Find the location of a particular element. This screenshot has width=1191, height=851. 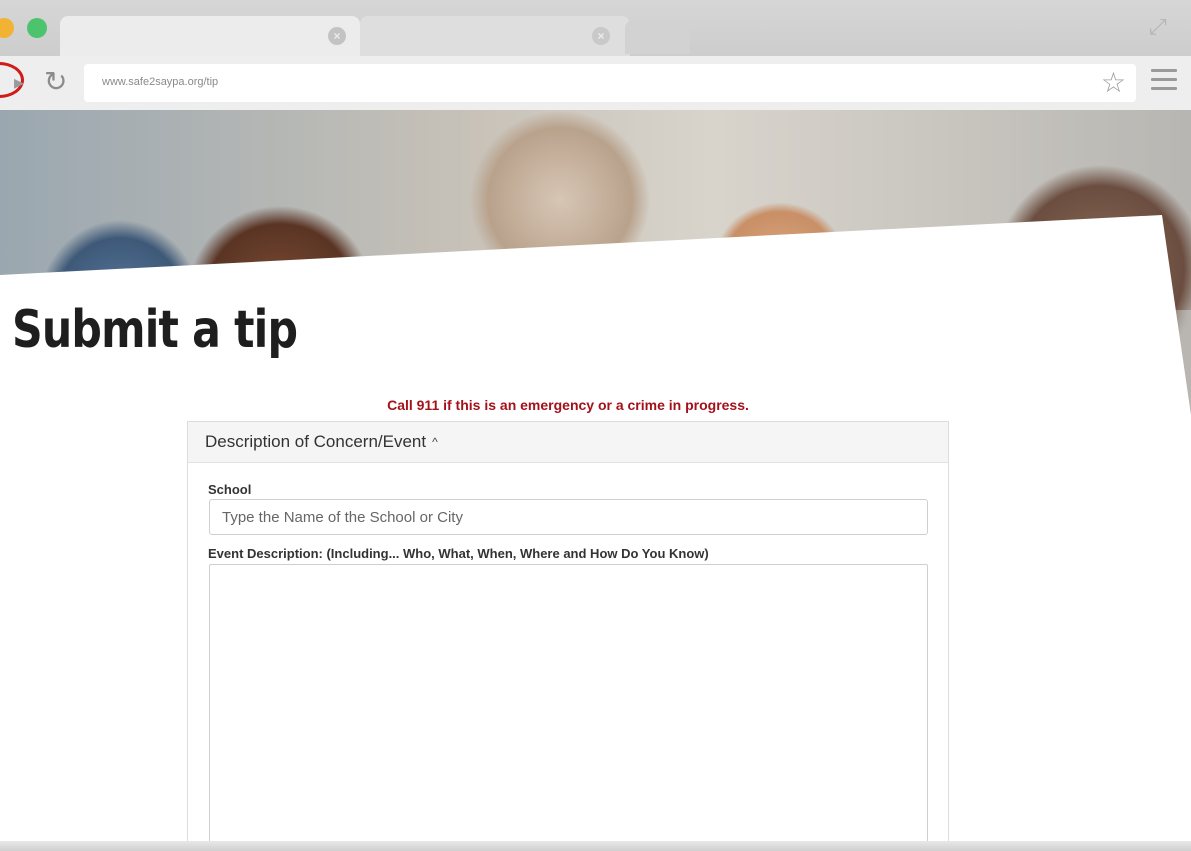

new-tab-button is located at coordinates (657, 37).